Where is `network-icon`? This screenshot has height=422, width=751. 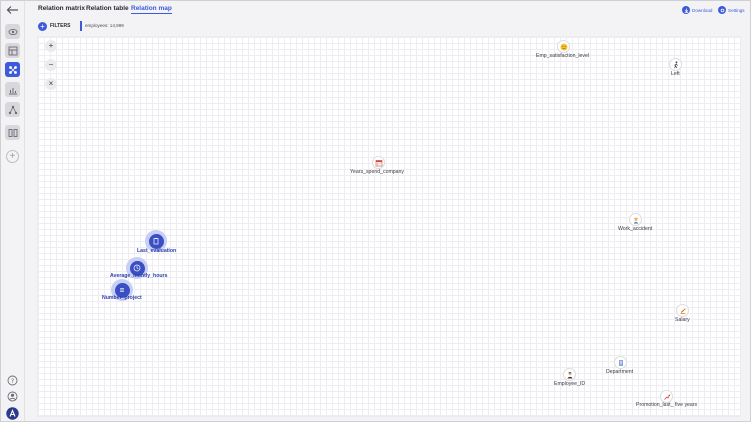
network-icon is located at coordinates (12, 109).